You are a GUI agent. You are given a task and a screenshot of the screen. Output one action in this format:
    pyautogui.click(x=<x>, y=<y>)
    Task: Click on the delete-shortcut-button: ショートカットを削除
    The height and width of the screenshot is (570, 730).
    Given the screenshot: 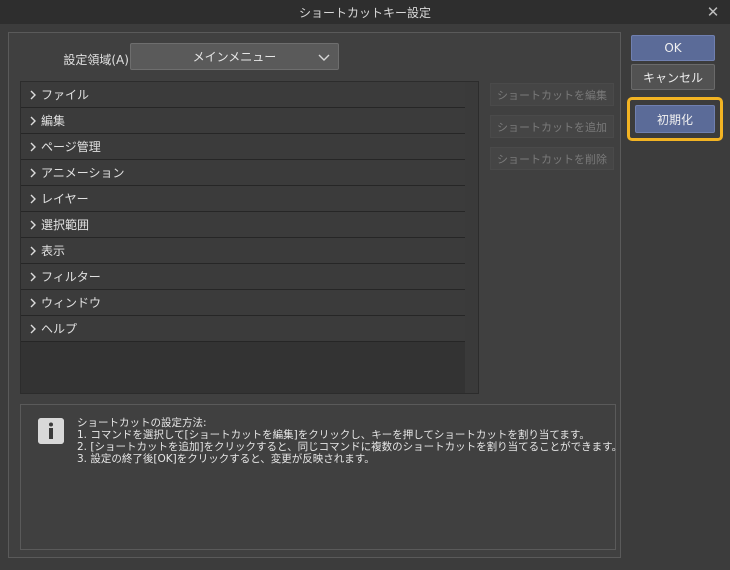 What is the action you would take?
    pyautogui.click(x=552, y=158)
    